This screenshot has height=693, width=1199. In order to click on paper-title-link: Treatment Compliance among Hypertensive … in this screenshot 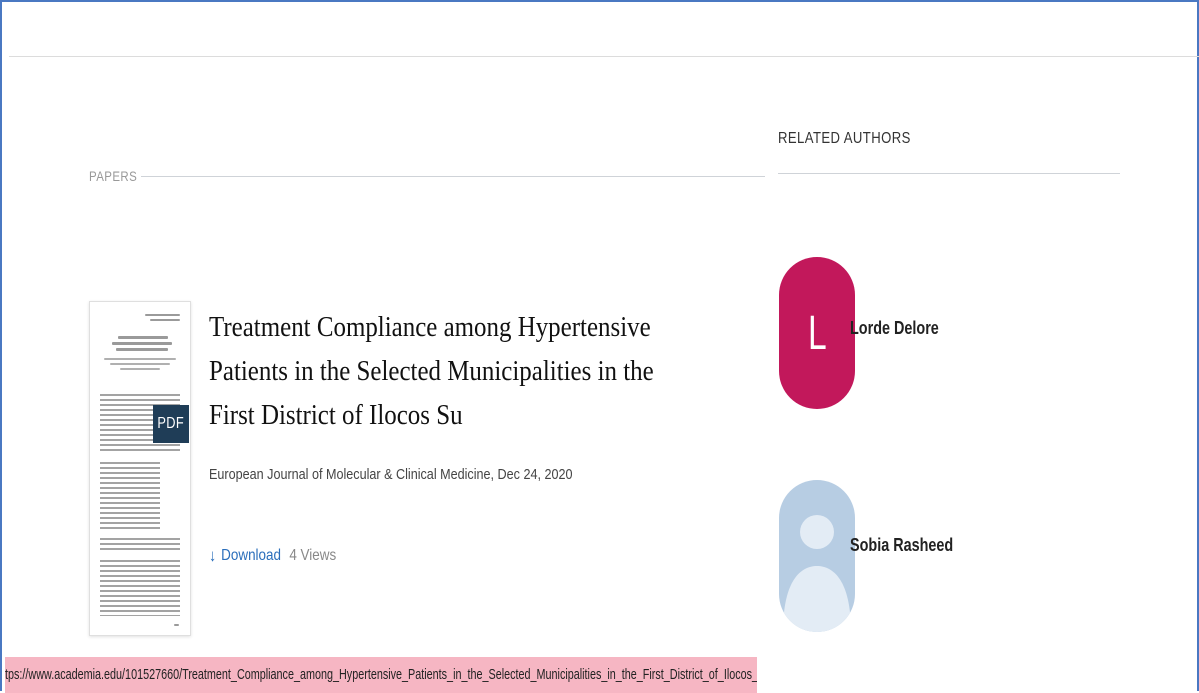, I will do `click(450, 371)`.